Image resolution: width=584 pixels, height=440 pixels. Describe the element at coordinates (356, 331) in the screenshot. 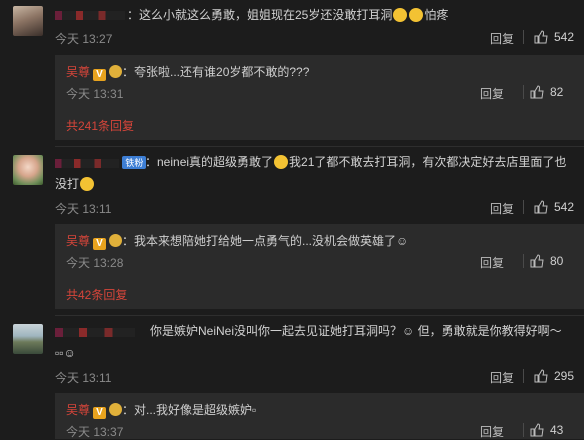

I see `comment-text: 你是嫉妒NeiNei没叫你一起去见证她打耳洞吗？☺ 但，勇敢就是你教得好啊～` at that location.